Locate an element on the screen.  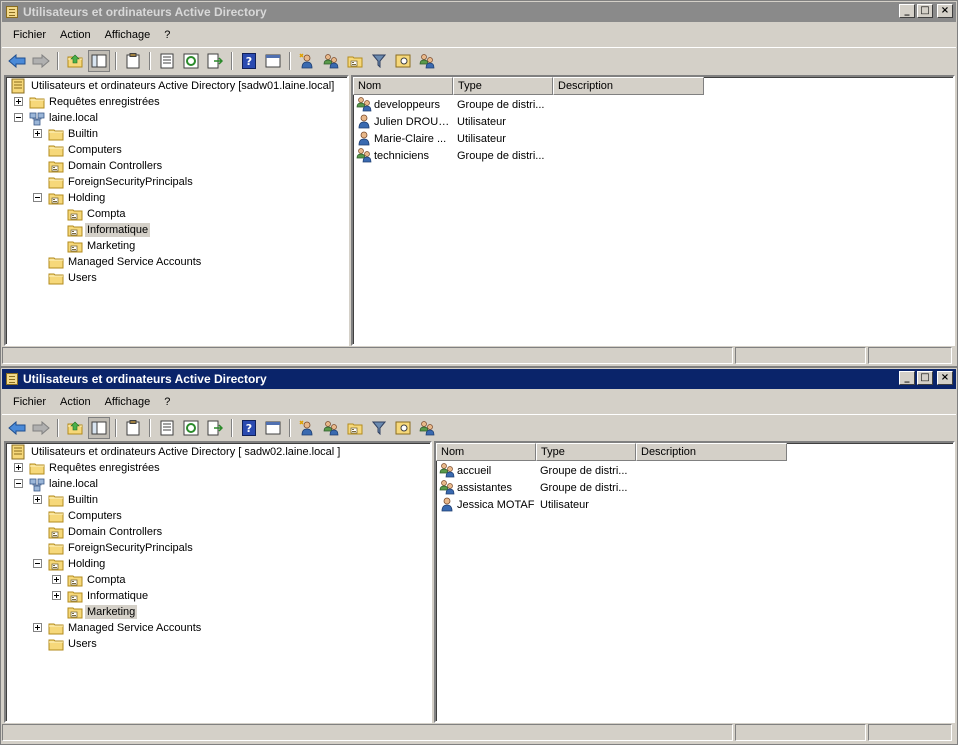
list-item: Marie-Claire ... Utilisateur is located at coordinates (653, 138).